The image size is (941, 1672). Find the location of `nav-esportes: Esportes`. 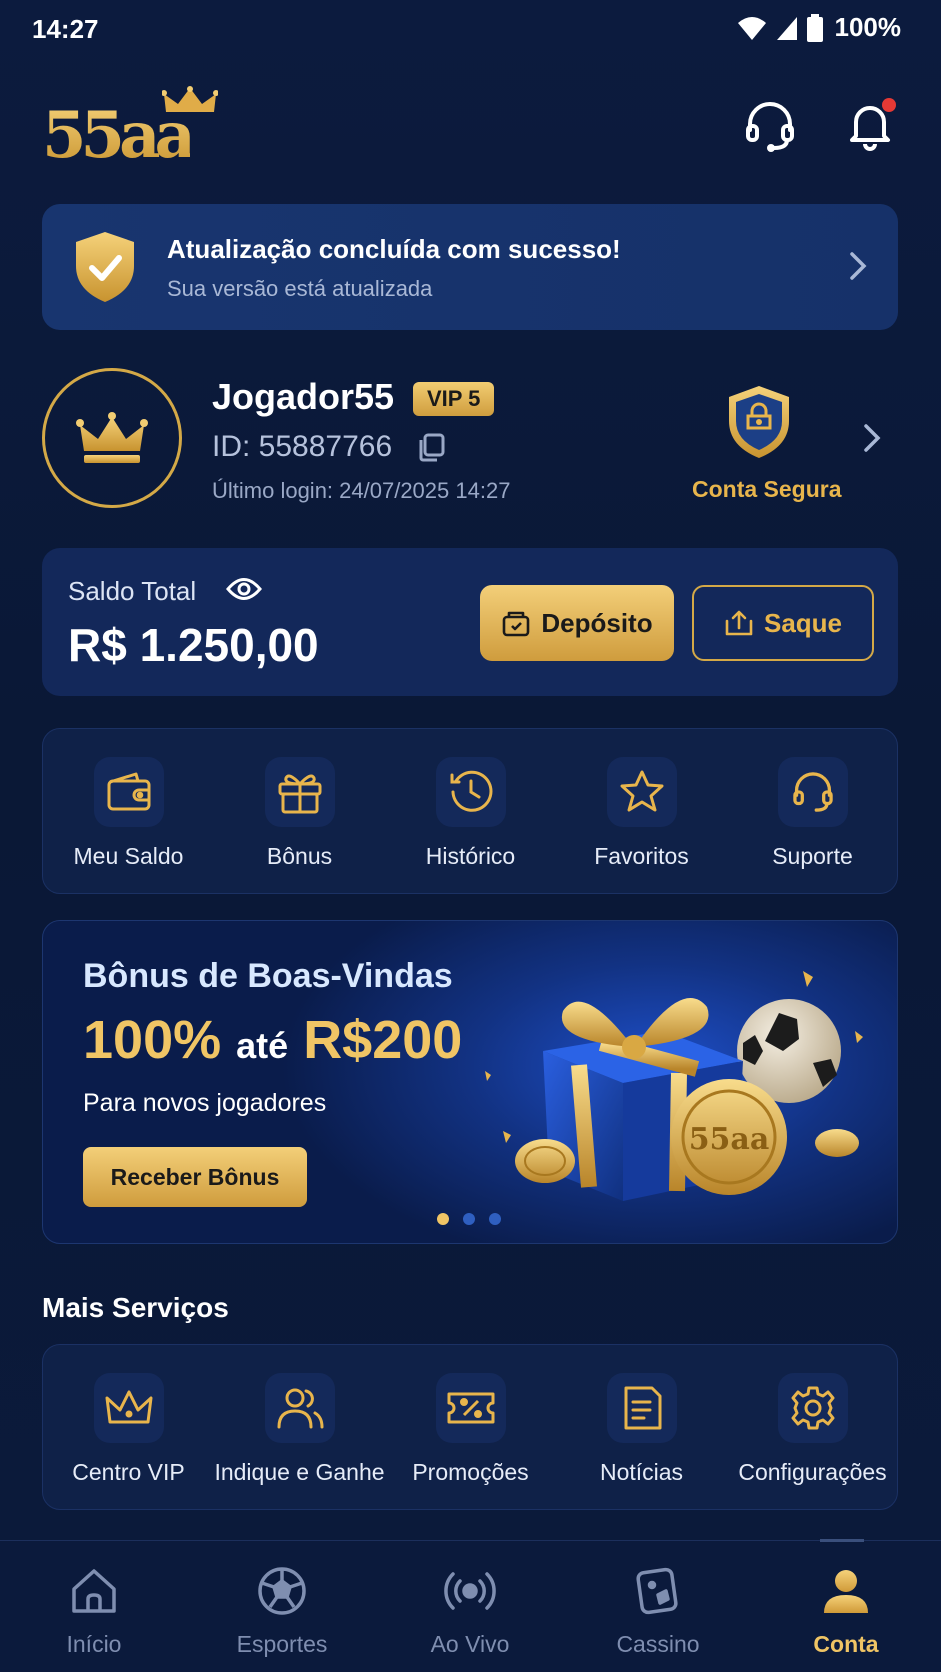

nav-esportes: Esportes is located at coordinates (282, 1606).